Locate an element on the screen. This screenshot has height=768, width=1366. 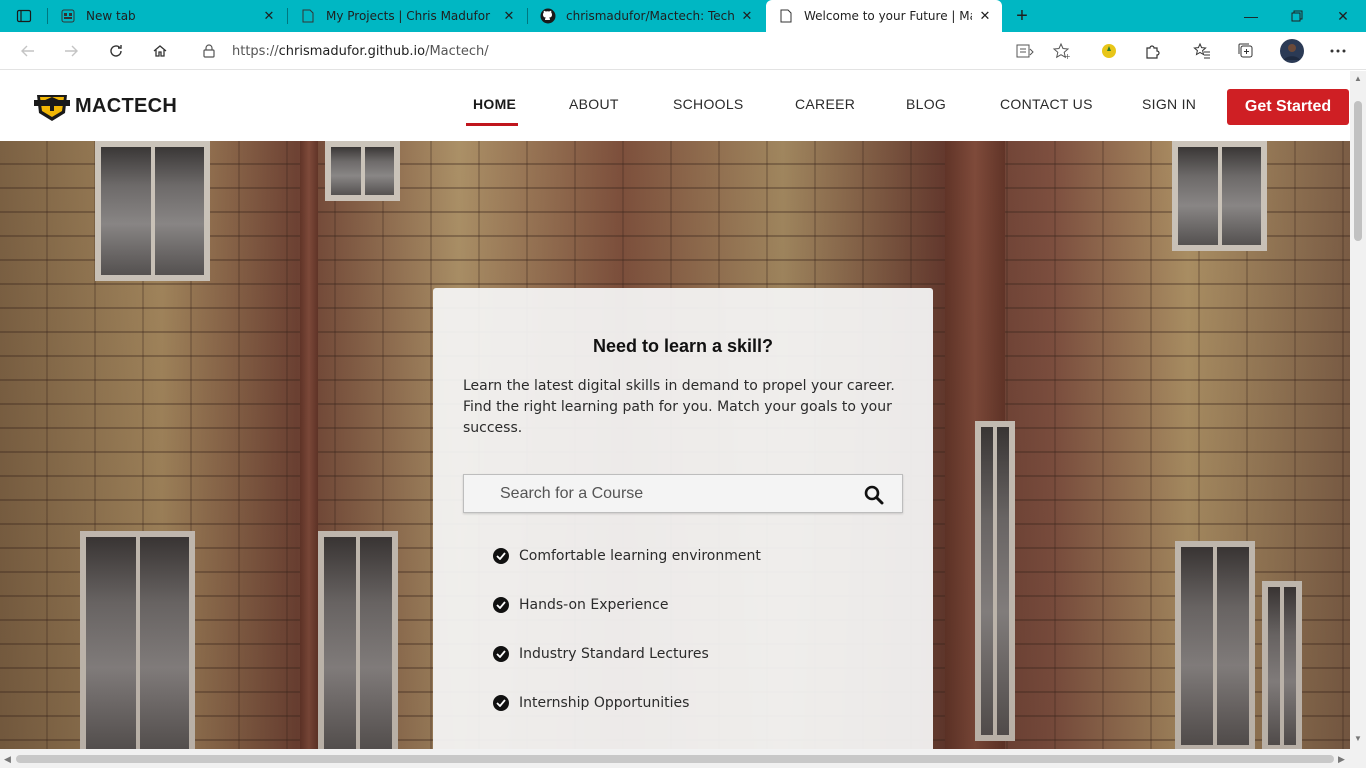
tab-title: My Projects | Chris Madufor is located at coordinates (408, 16).